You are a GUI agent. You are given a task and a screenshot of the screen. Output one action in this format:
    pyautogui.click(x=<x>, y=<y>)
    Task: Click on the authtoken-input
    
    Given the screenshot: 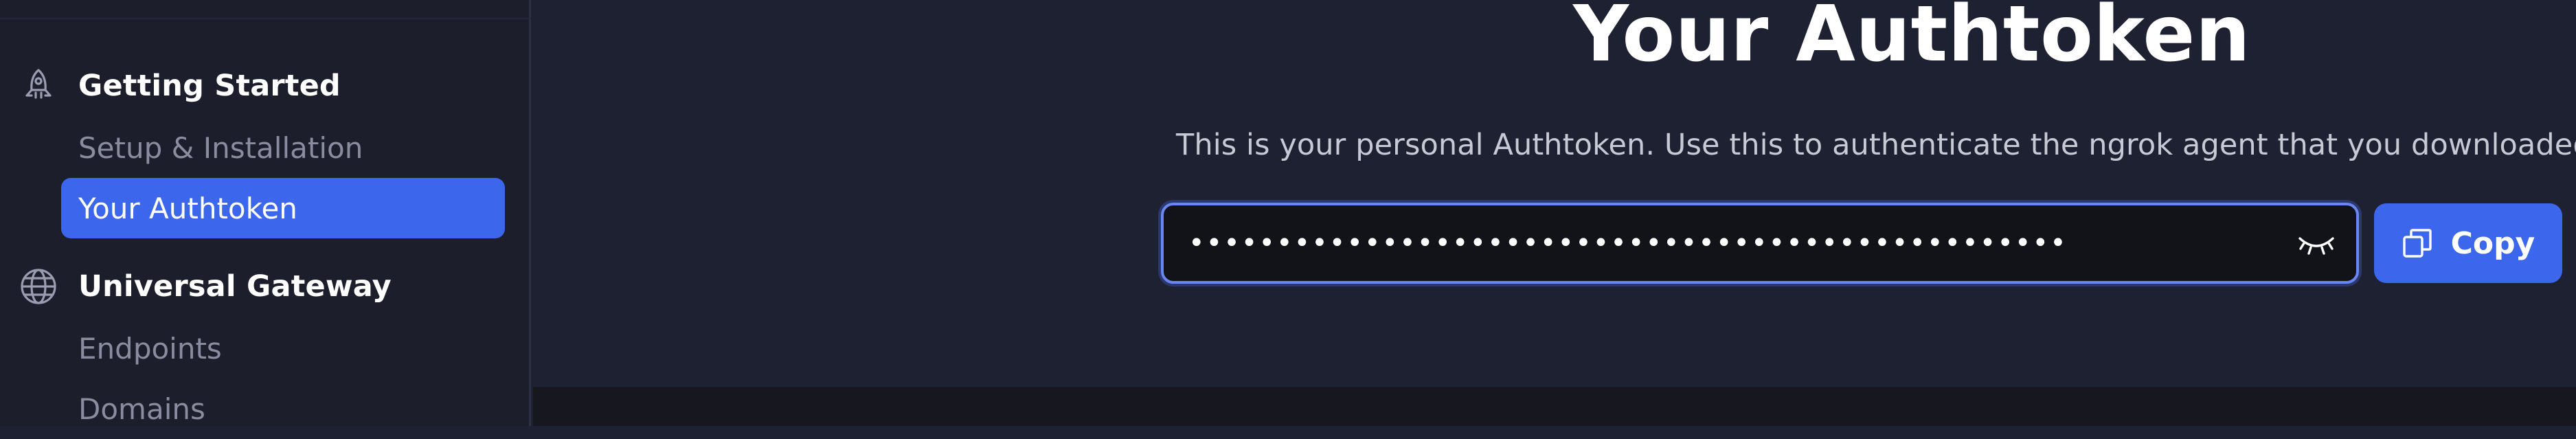 What is the action you would take?
    pyautogui.click(x=1724, y=243)
    